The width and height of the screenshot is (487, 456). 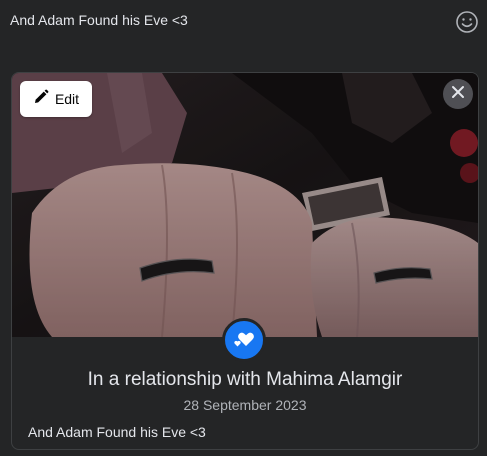 I want to click on close-icon, so click(x=458, y=94).